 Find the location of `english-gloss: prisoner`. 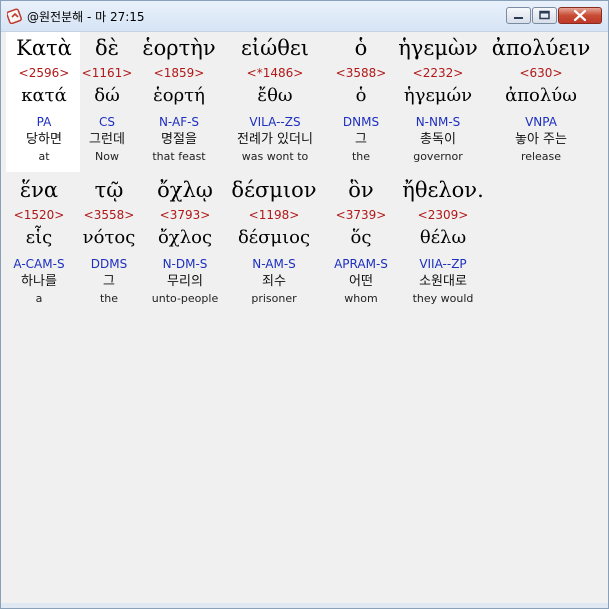

english-gloss: prisoner is located at coordinates (274, 298).